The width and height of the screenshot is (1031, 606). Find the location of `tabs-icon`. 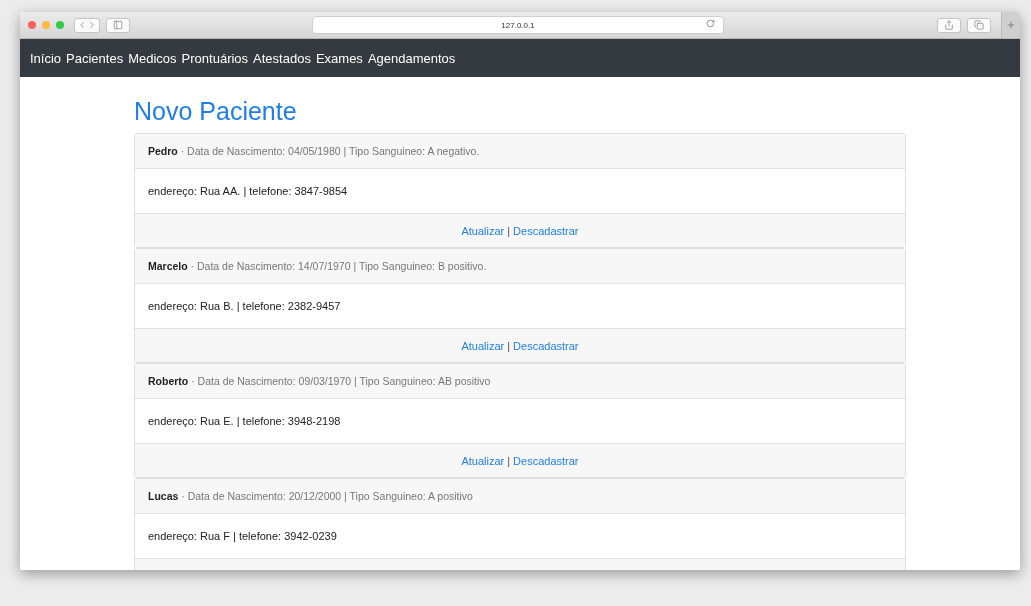

tabs-icon is located at coordinates (979, 25).